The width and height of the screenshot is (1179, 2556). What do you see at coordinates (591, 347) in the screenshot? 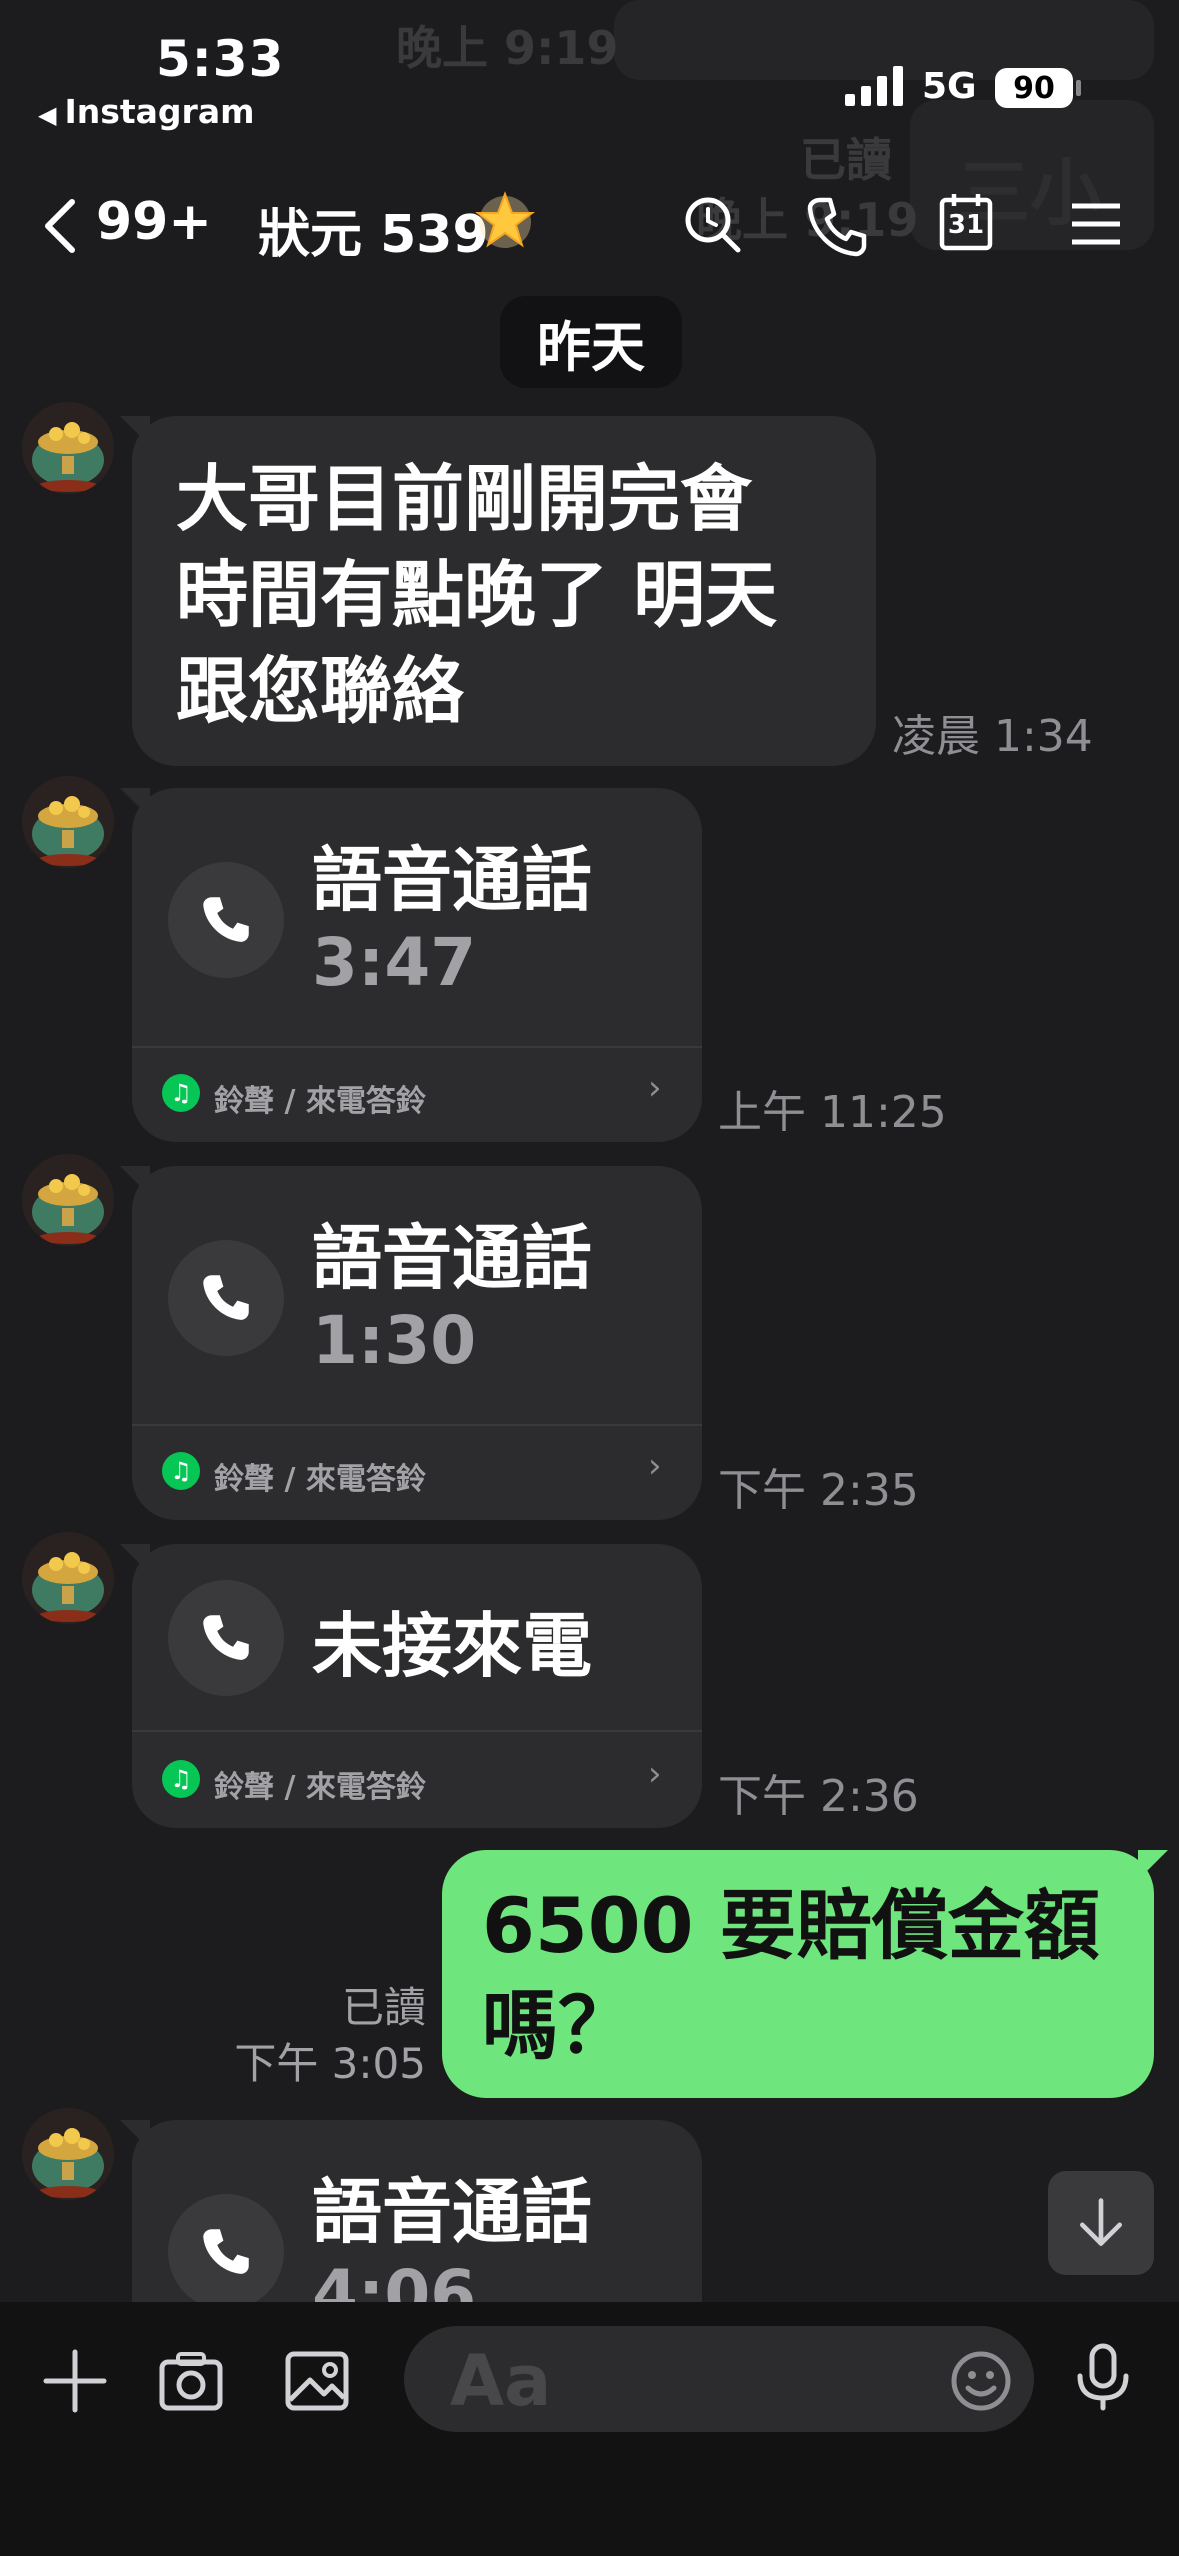
I see `date-label: 昨天` at bounding box center [591, 347].